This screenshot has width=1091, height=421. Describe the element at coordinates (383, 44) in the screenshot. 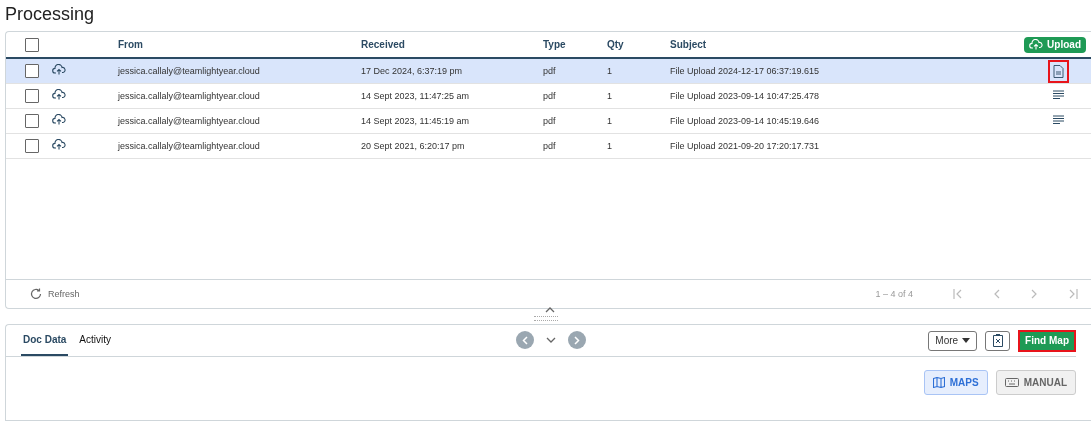

I see `column-header: Received` at that location.